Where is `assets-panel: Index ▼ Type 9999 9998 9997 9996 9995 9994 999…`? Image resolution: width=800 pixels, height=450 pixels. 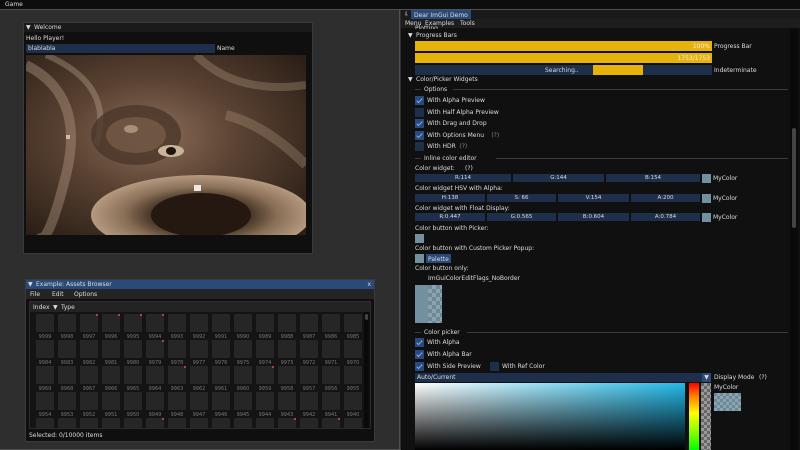
assets-panel: Index ▼ Type 9999 9998 9997 9996 9995 9994 999… is located at coordinates (200, 365).